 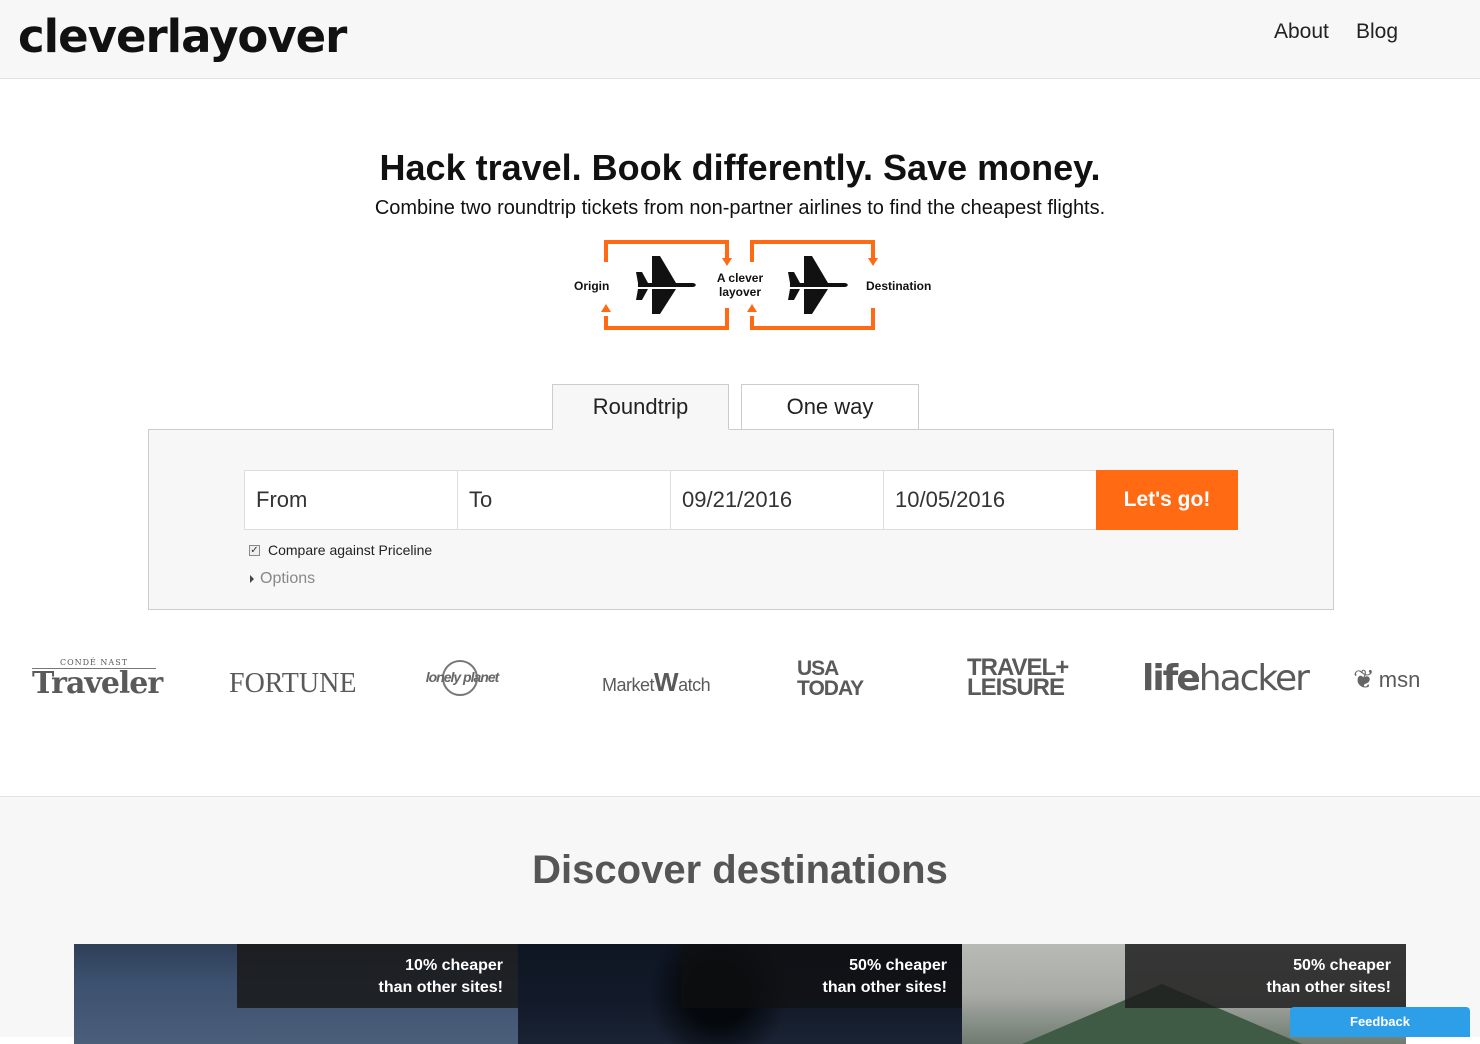 What do you see at coordinates (1380, 1022) in the screenshot?
I see `feedback-button: Feedback` at bounding box center [1380, 1022].